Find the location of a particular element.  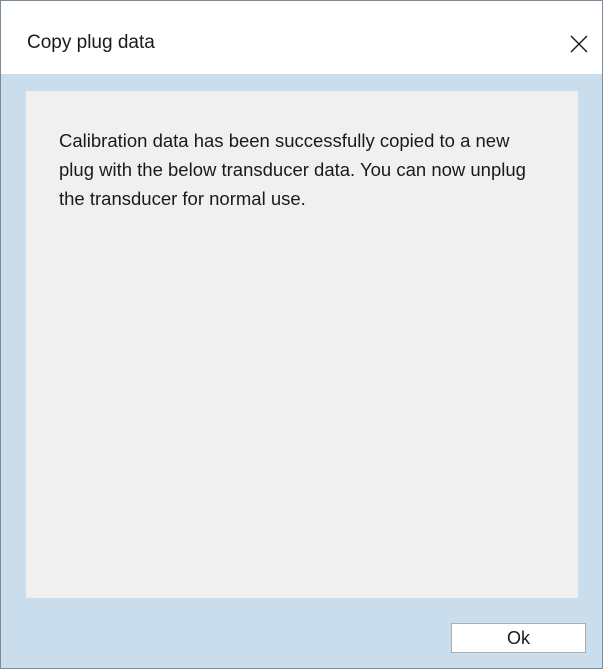

title-bar: Copy plug data is located at coordinates (301, 37).